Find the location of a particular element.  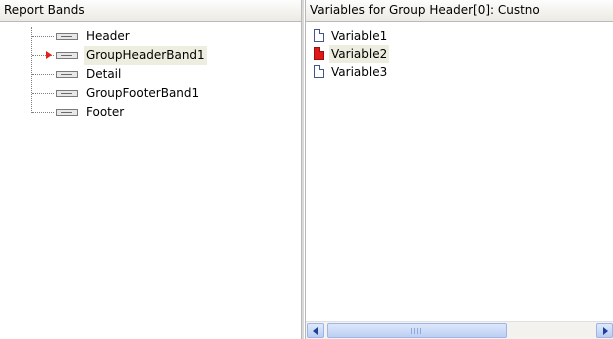

tree-item-label: Footer is located at coordinates (105, 112).